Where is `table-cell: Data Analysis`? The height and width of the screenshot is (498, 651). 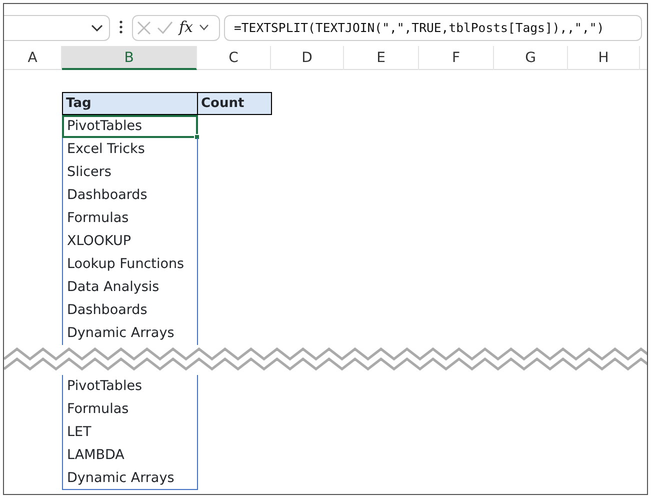 table-cell: Data Analysis is located at coordinates (130, 287).